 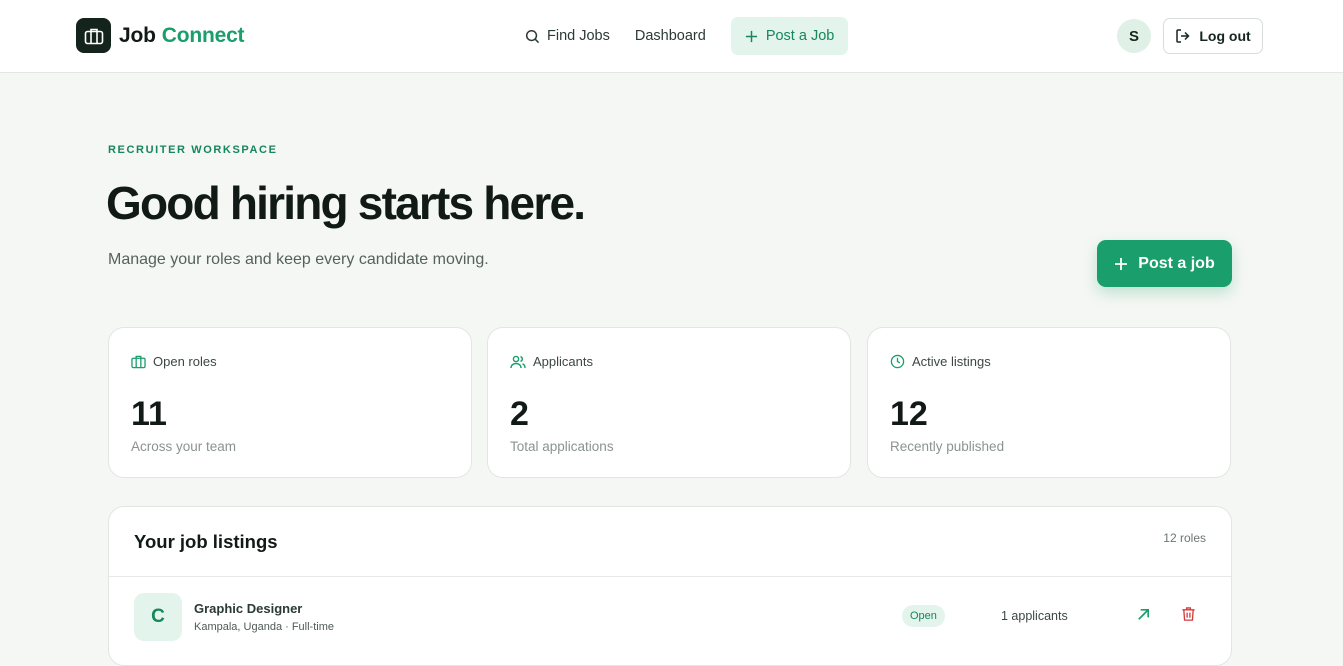 I want to click on post-job-button: Post a job, so click(x=1164, y=263).